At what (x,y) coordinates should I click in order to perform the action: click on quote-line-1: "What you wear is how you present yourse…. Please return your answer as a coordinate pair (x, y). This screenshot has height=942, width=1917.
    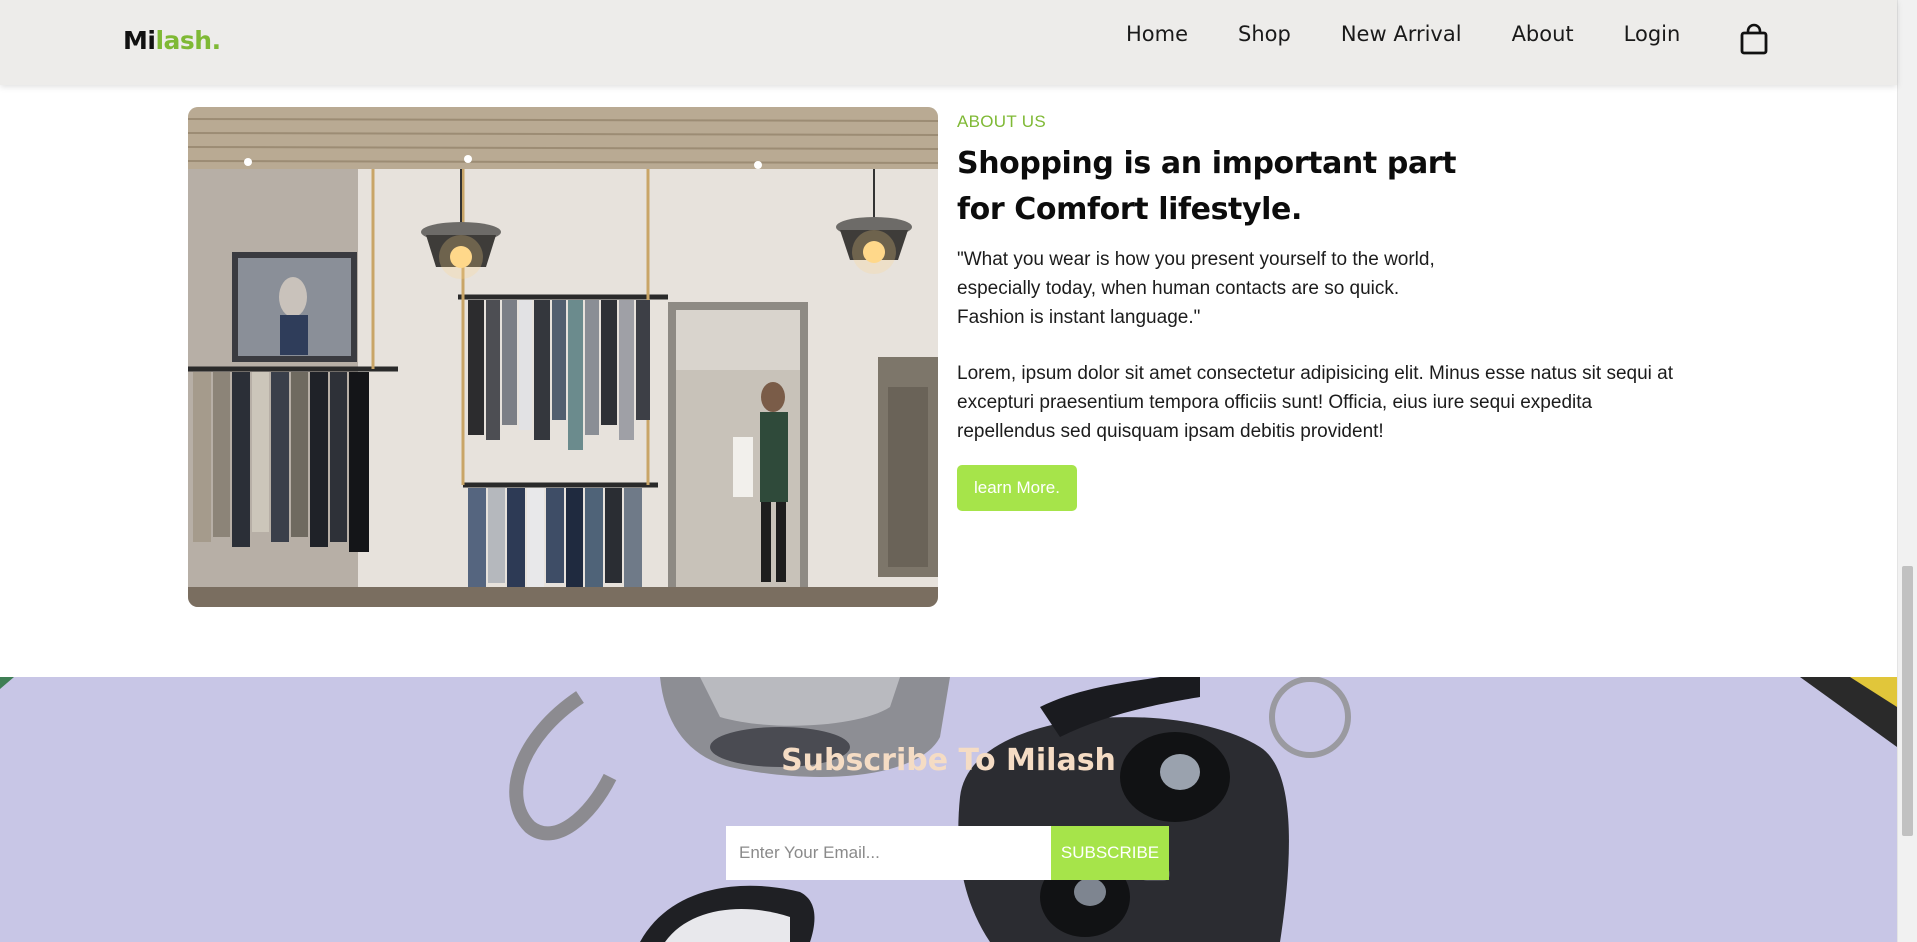
    Looking at the image, I should click on (1196, 259).